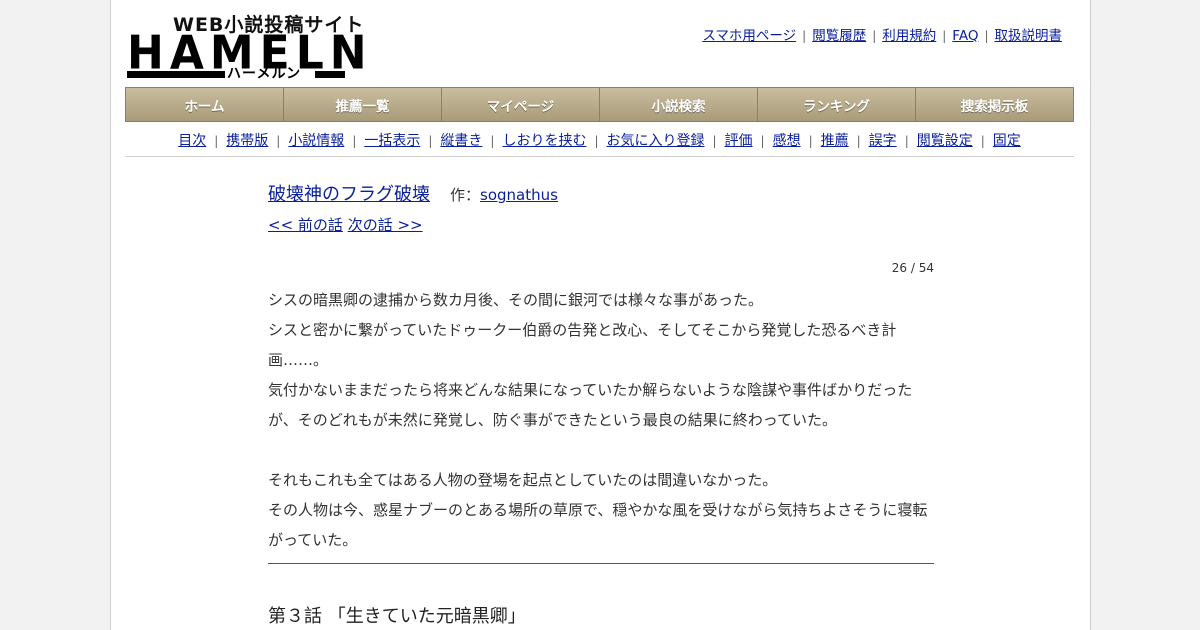  Describe the element at coordinates (305, 225) in the screenshot. I see `prev-episode-link: << 前の話` at that location.